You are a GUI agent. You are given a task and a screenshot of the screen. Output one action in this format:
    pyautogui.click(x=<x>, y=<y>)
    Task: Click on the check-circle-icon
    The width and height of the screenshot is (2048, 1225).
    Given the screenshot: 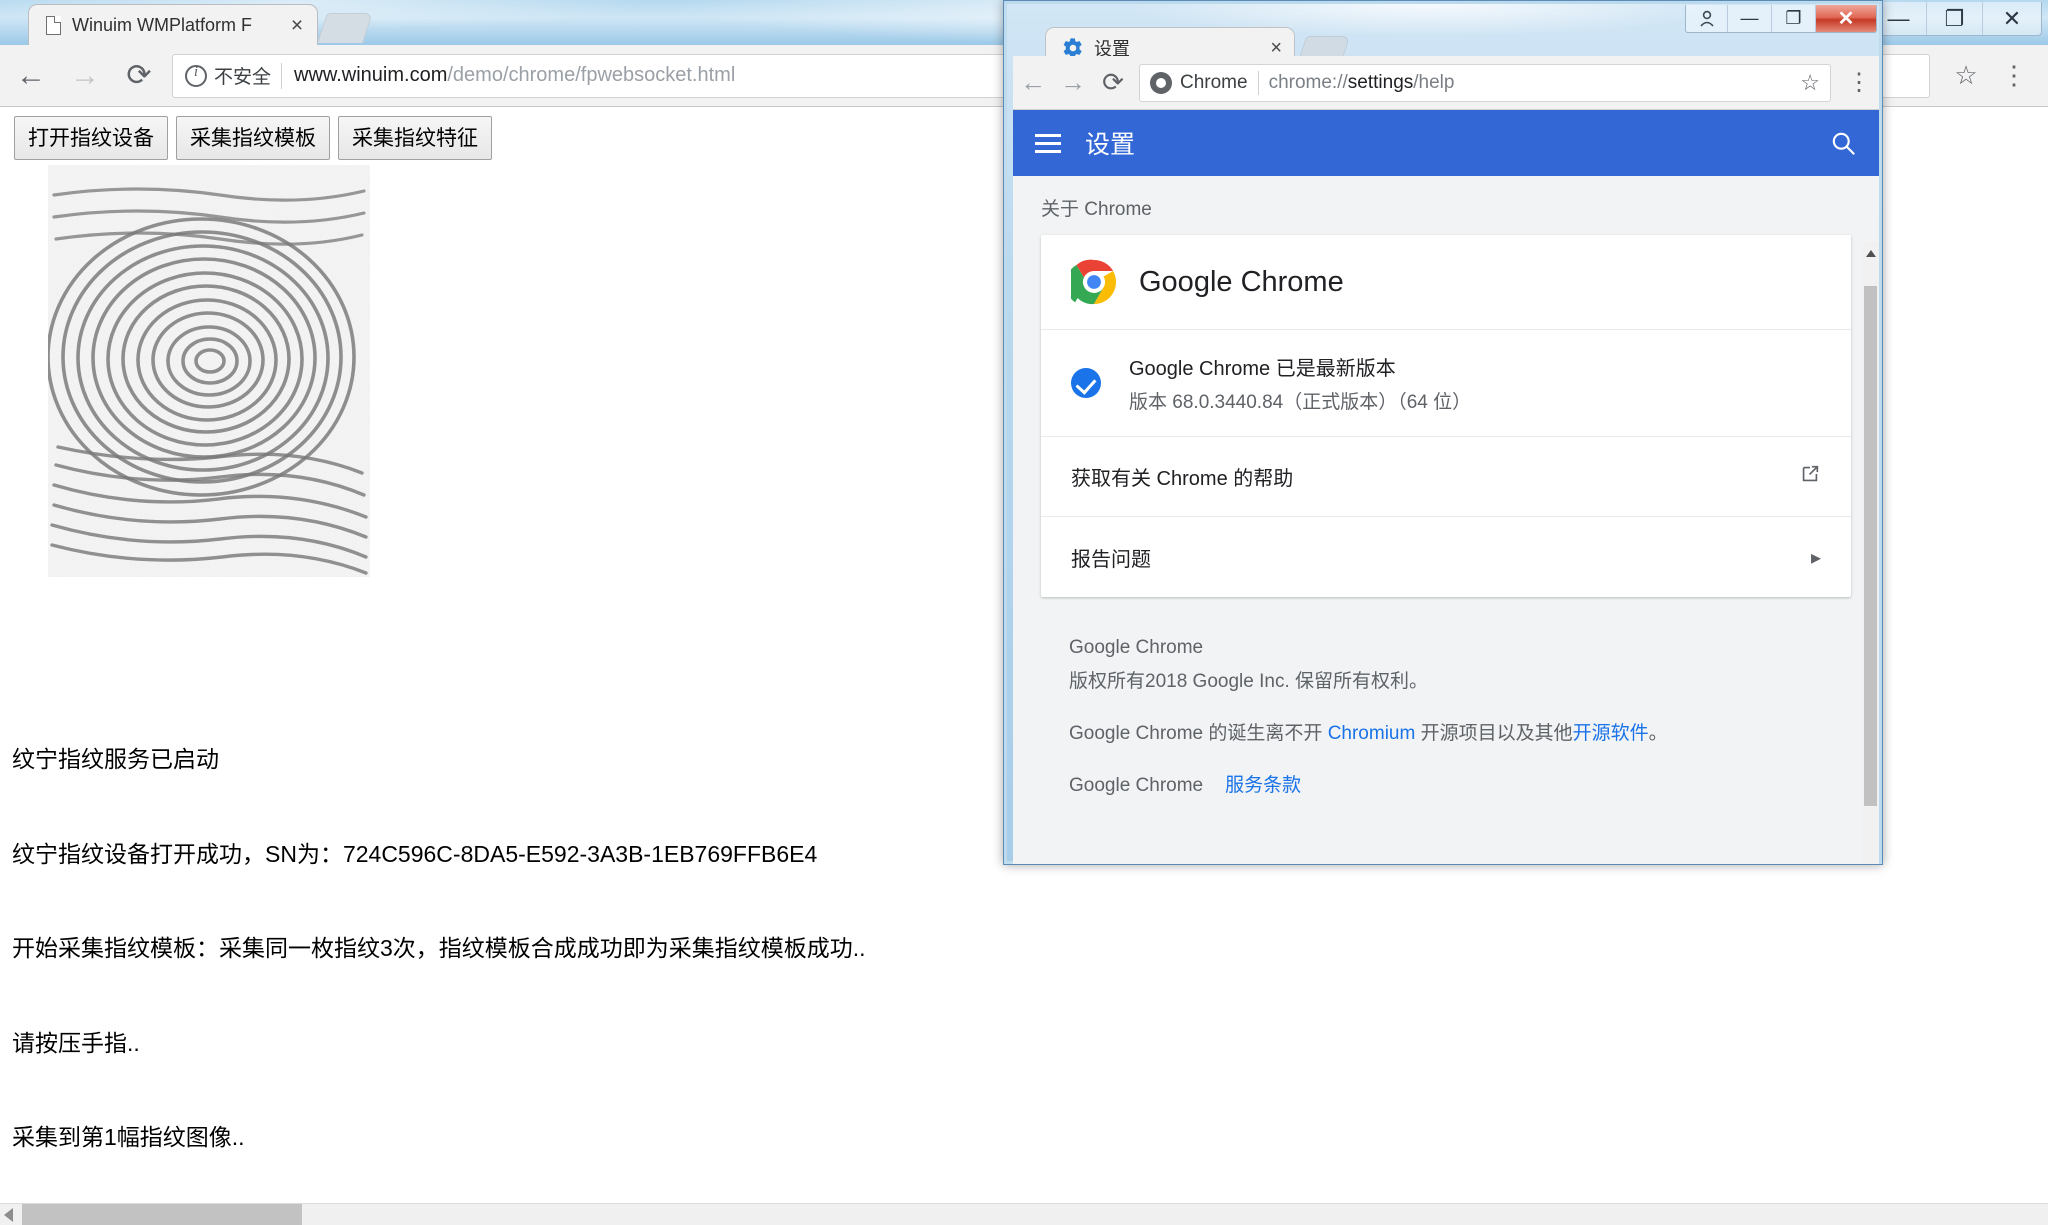 What is the action you would take?
    pyautogui.click(x=1086, y=383)
    